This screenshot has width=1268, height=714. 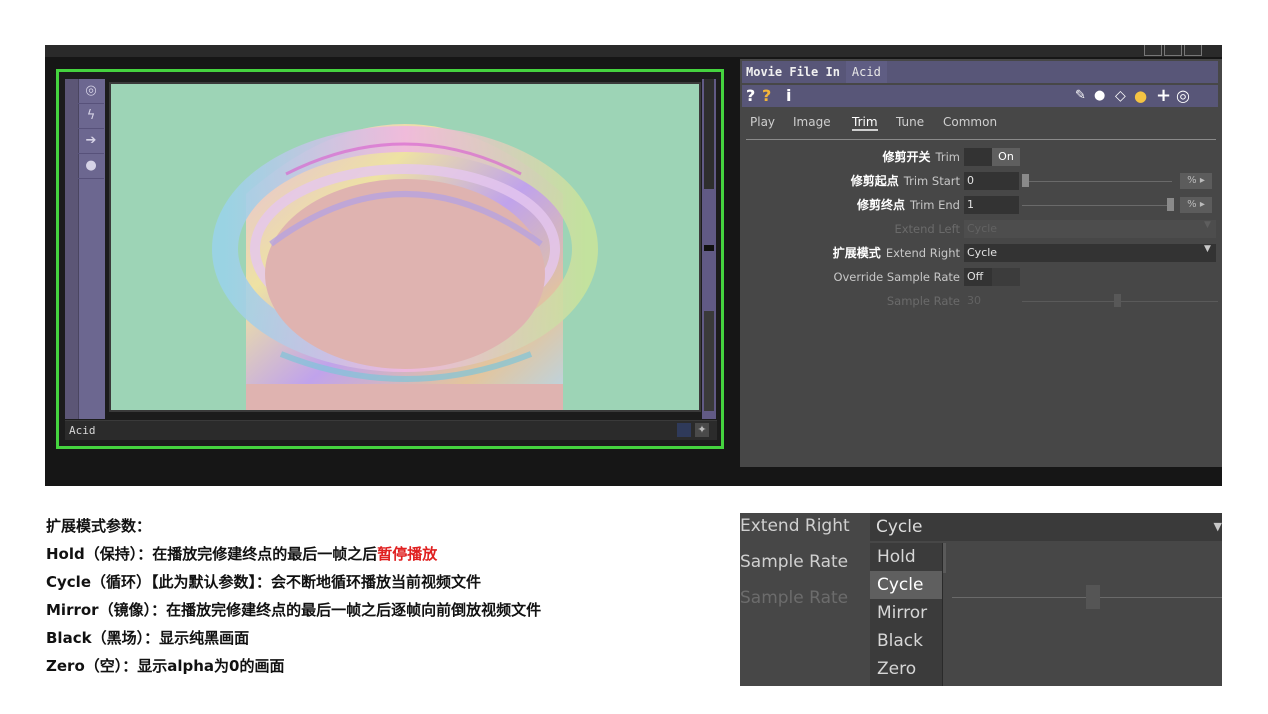 I want to click on param-row-sample-rate: Sample Rate 30, so click(x=980, y=301).